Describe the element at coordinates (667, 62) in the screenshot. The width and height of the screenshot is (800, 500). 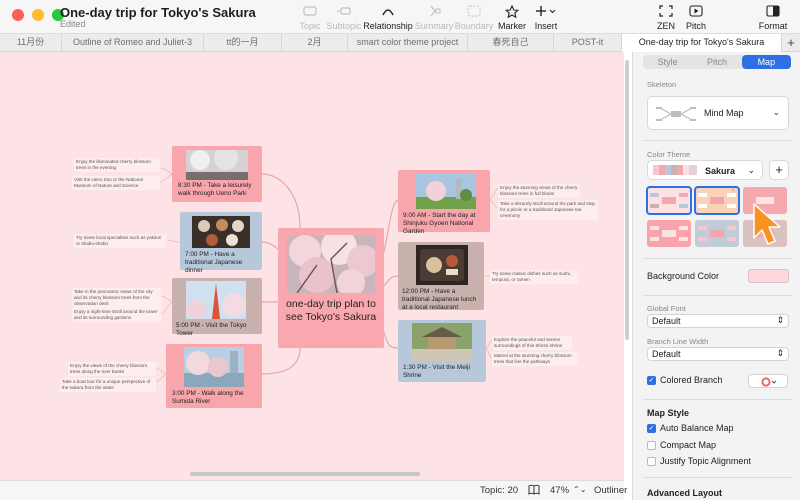
I see `tab-style: Style` at that location.